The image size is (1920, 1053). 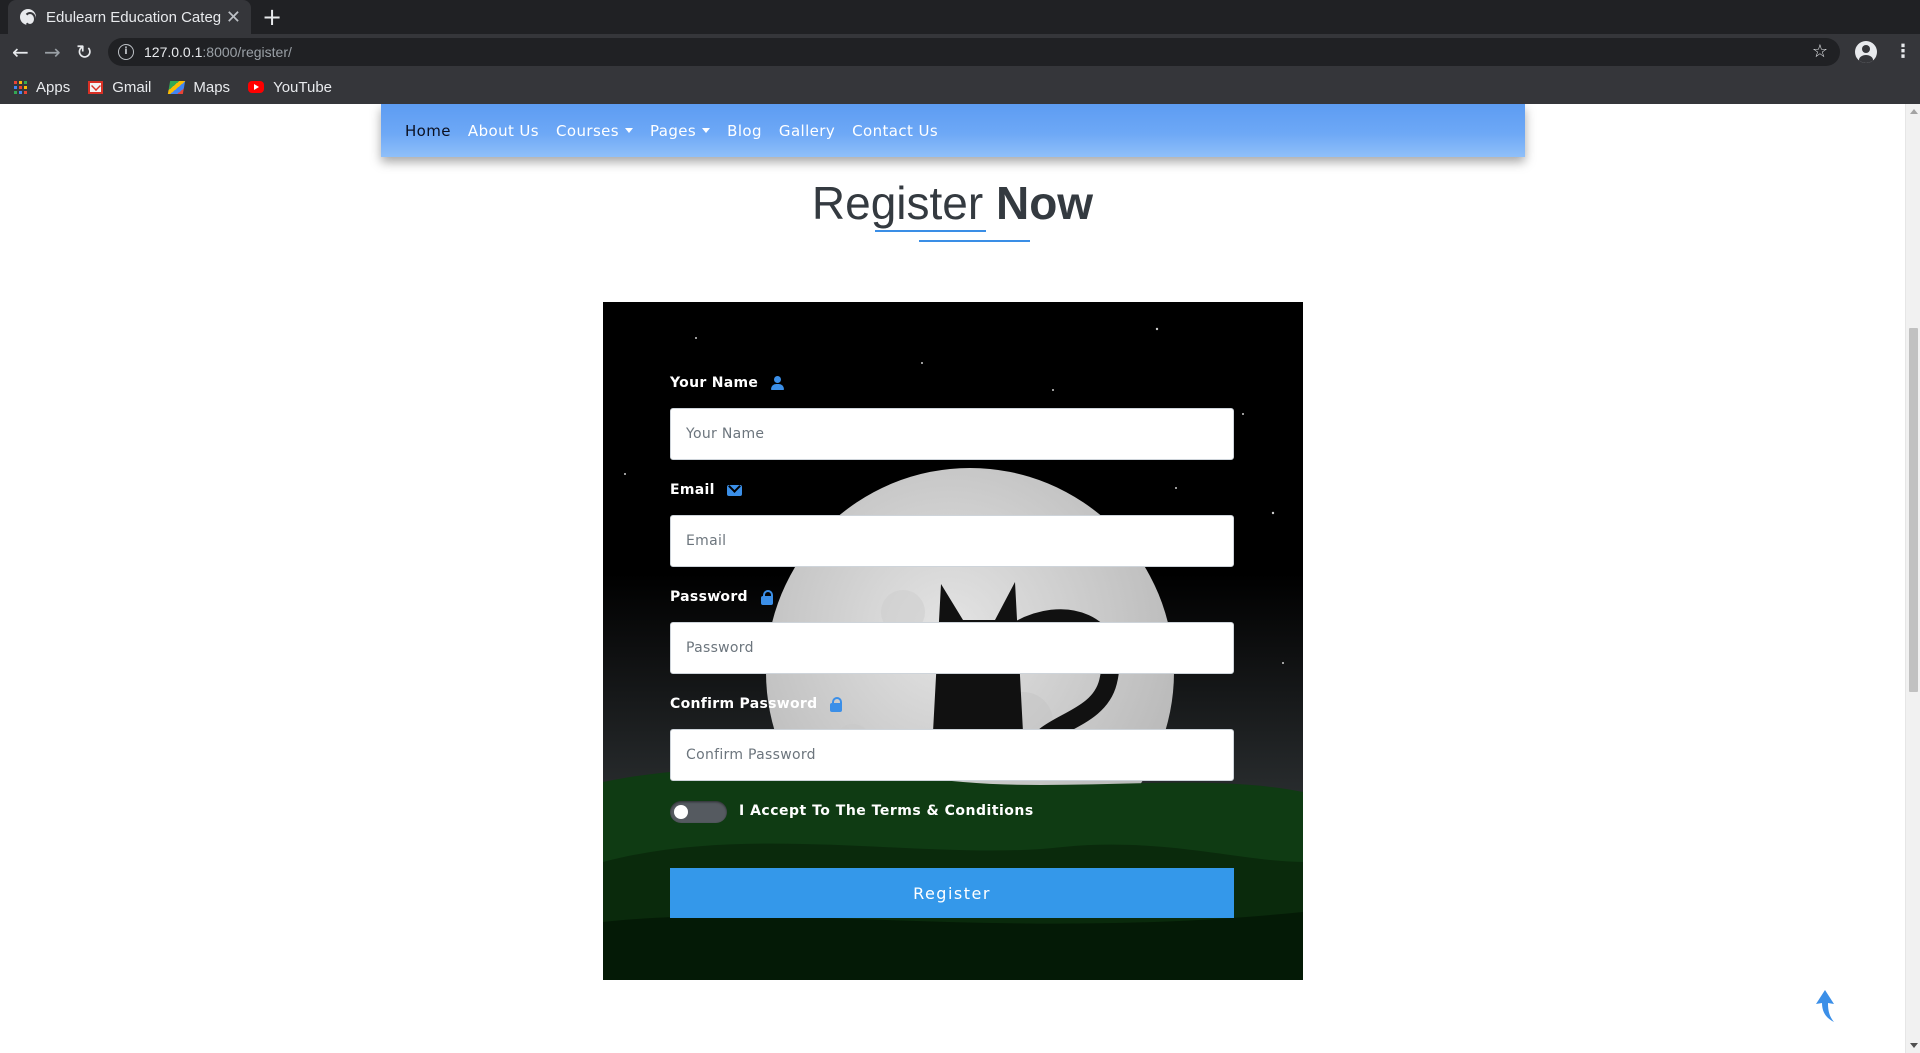 I want to click on new-tab-icon: +, so click(x=272, y=17).